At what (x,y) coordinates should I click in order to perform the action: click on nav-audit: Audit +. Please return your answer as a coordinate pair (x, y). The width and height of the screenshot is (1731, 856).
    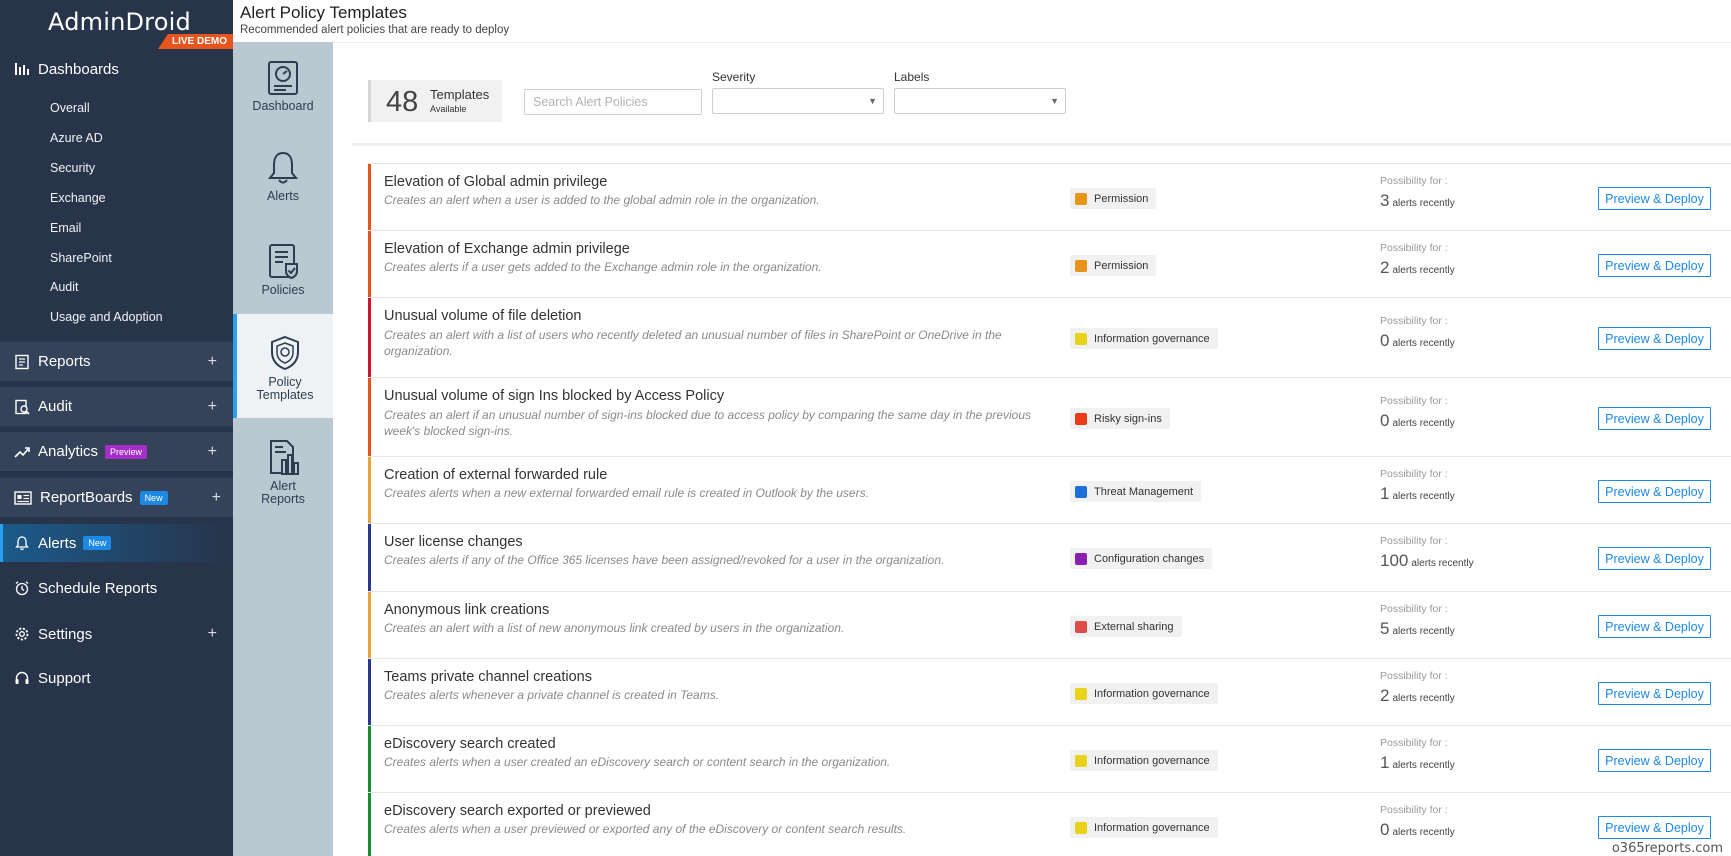
    Looking at the image, I should click on (116, 406).